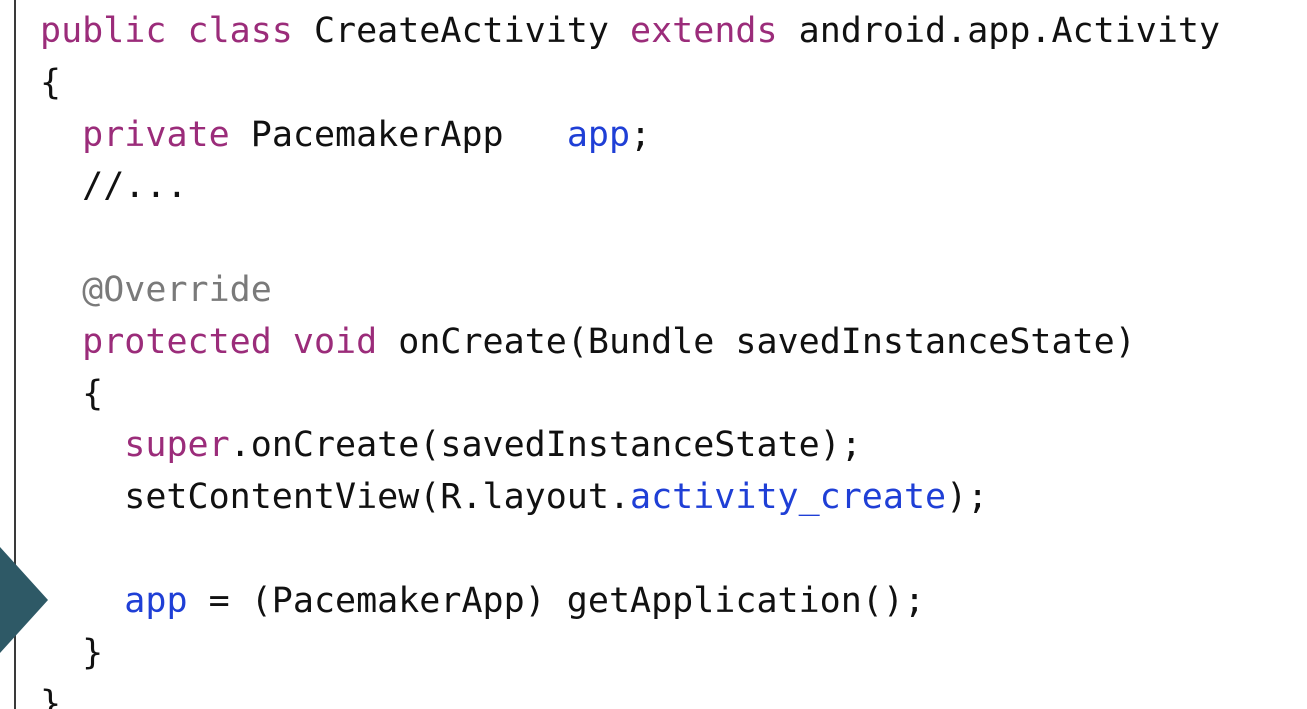  Describe the element at coordinates (641, 134) in the screenshot. I see `code-text-token: ;` at that location.